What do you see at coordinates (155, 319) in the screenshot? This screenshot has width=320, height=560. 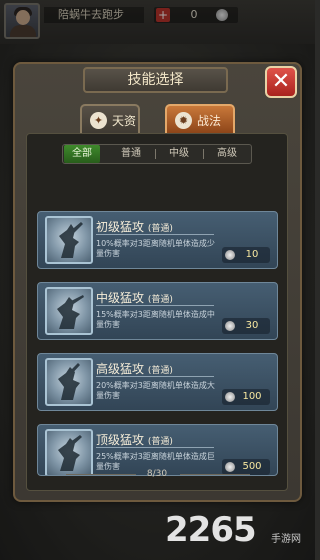 I see `skill-description: 15%概率对3距离随机单体造成中量伤害` at bounding box center [155, 319].